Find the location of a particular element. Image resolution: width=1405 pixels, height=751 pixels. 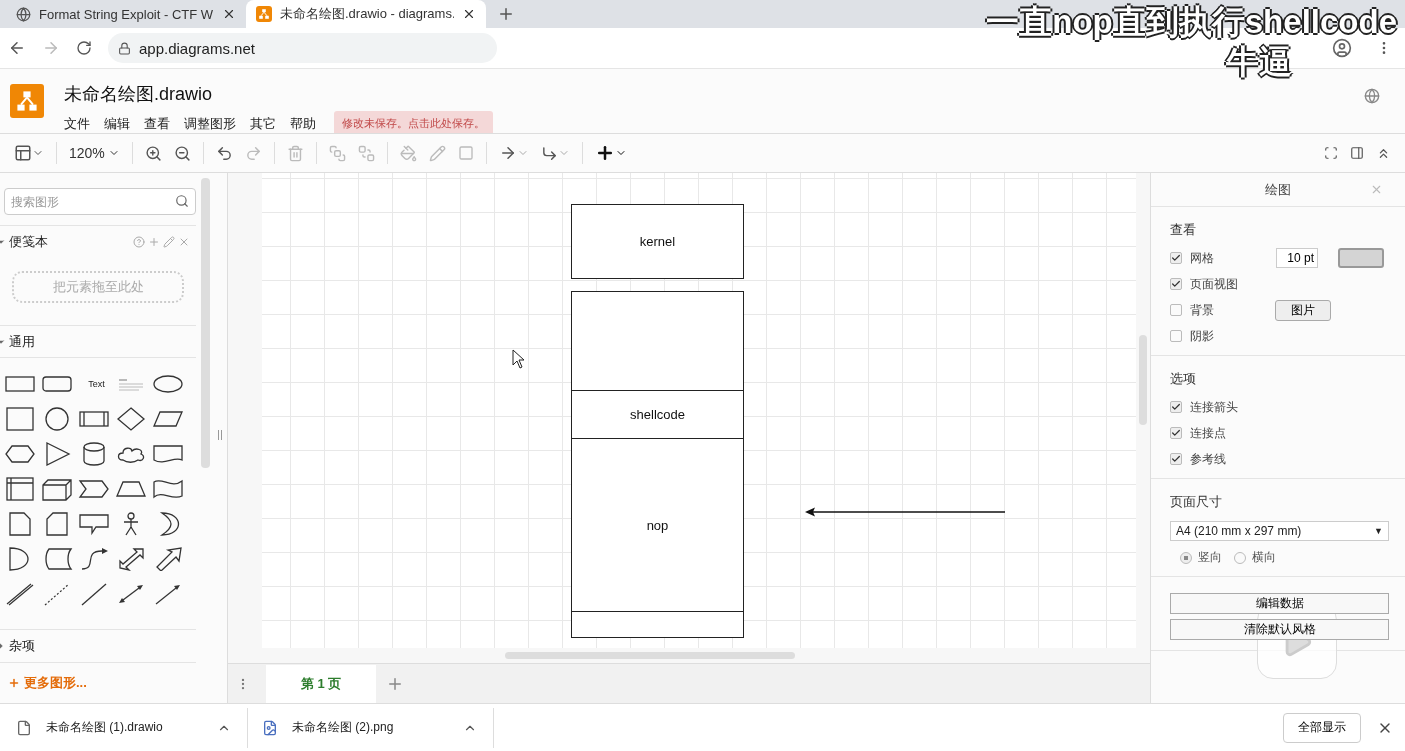

zoom-dropdown: 120% is located at coordinates (94, 153).